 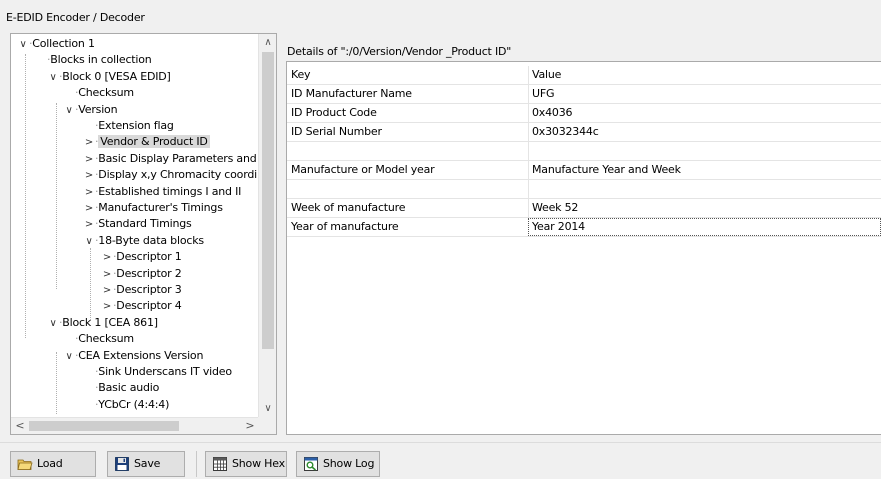 I want to click on key-cell: ID Serial Number, so click(x=336, y=131).